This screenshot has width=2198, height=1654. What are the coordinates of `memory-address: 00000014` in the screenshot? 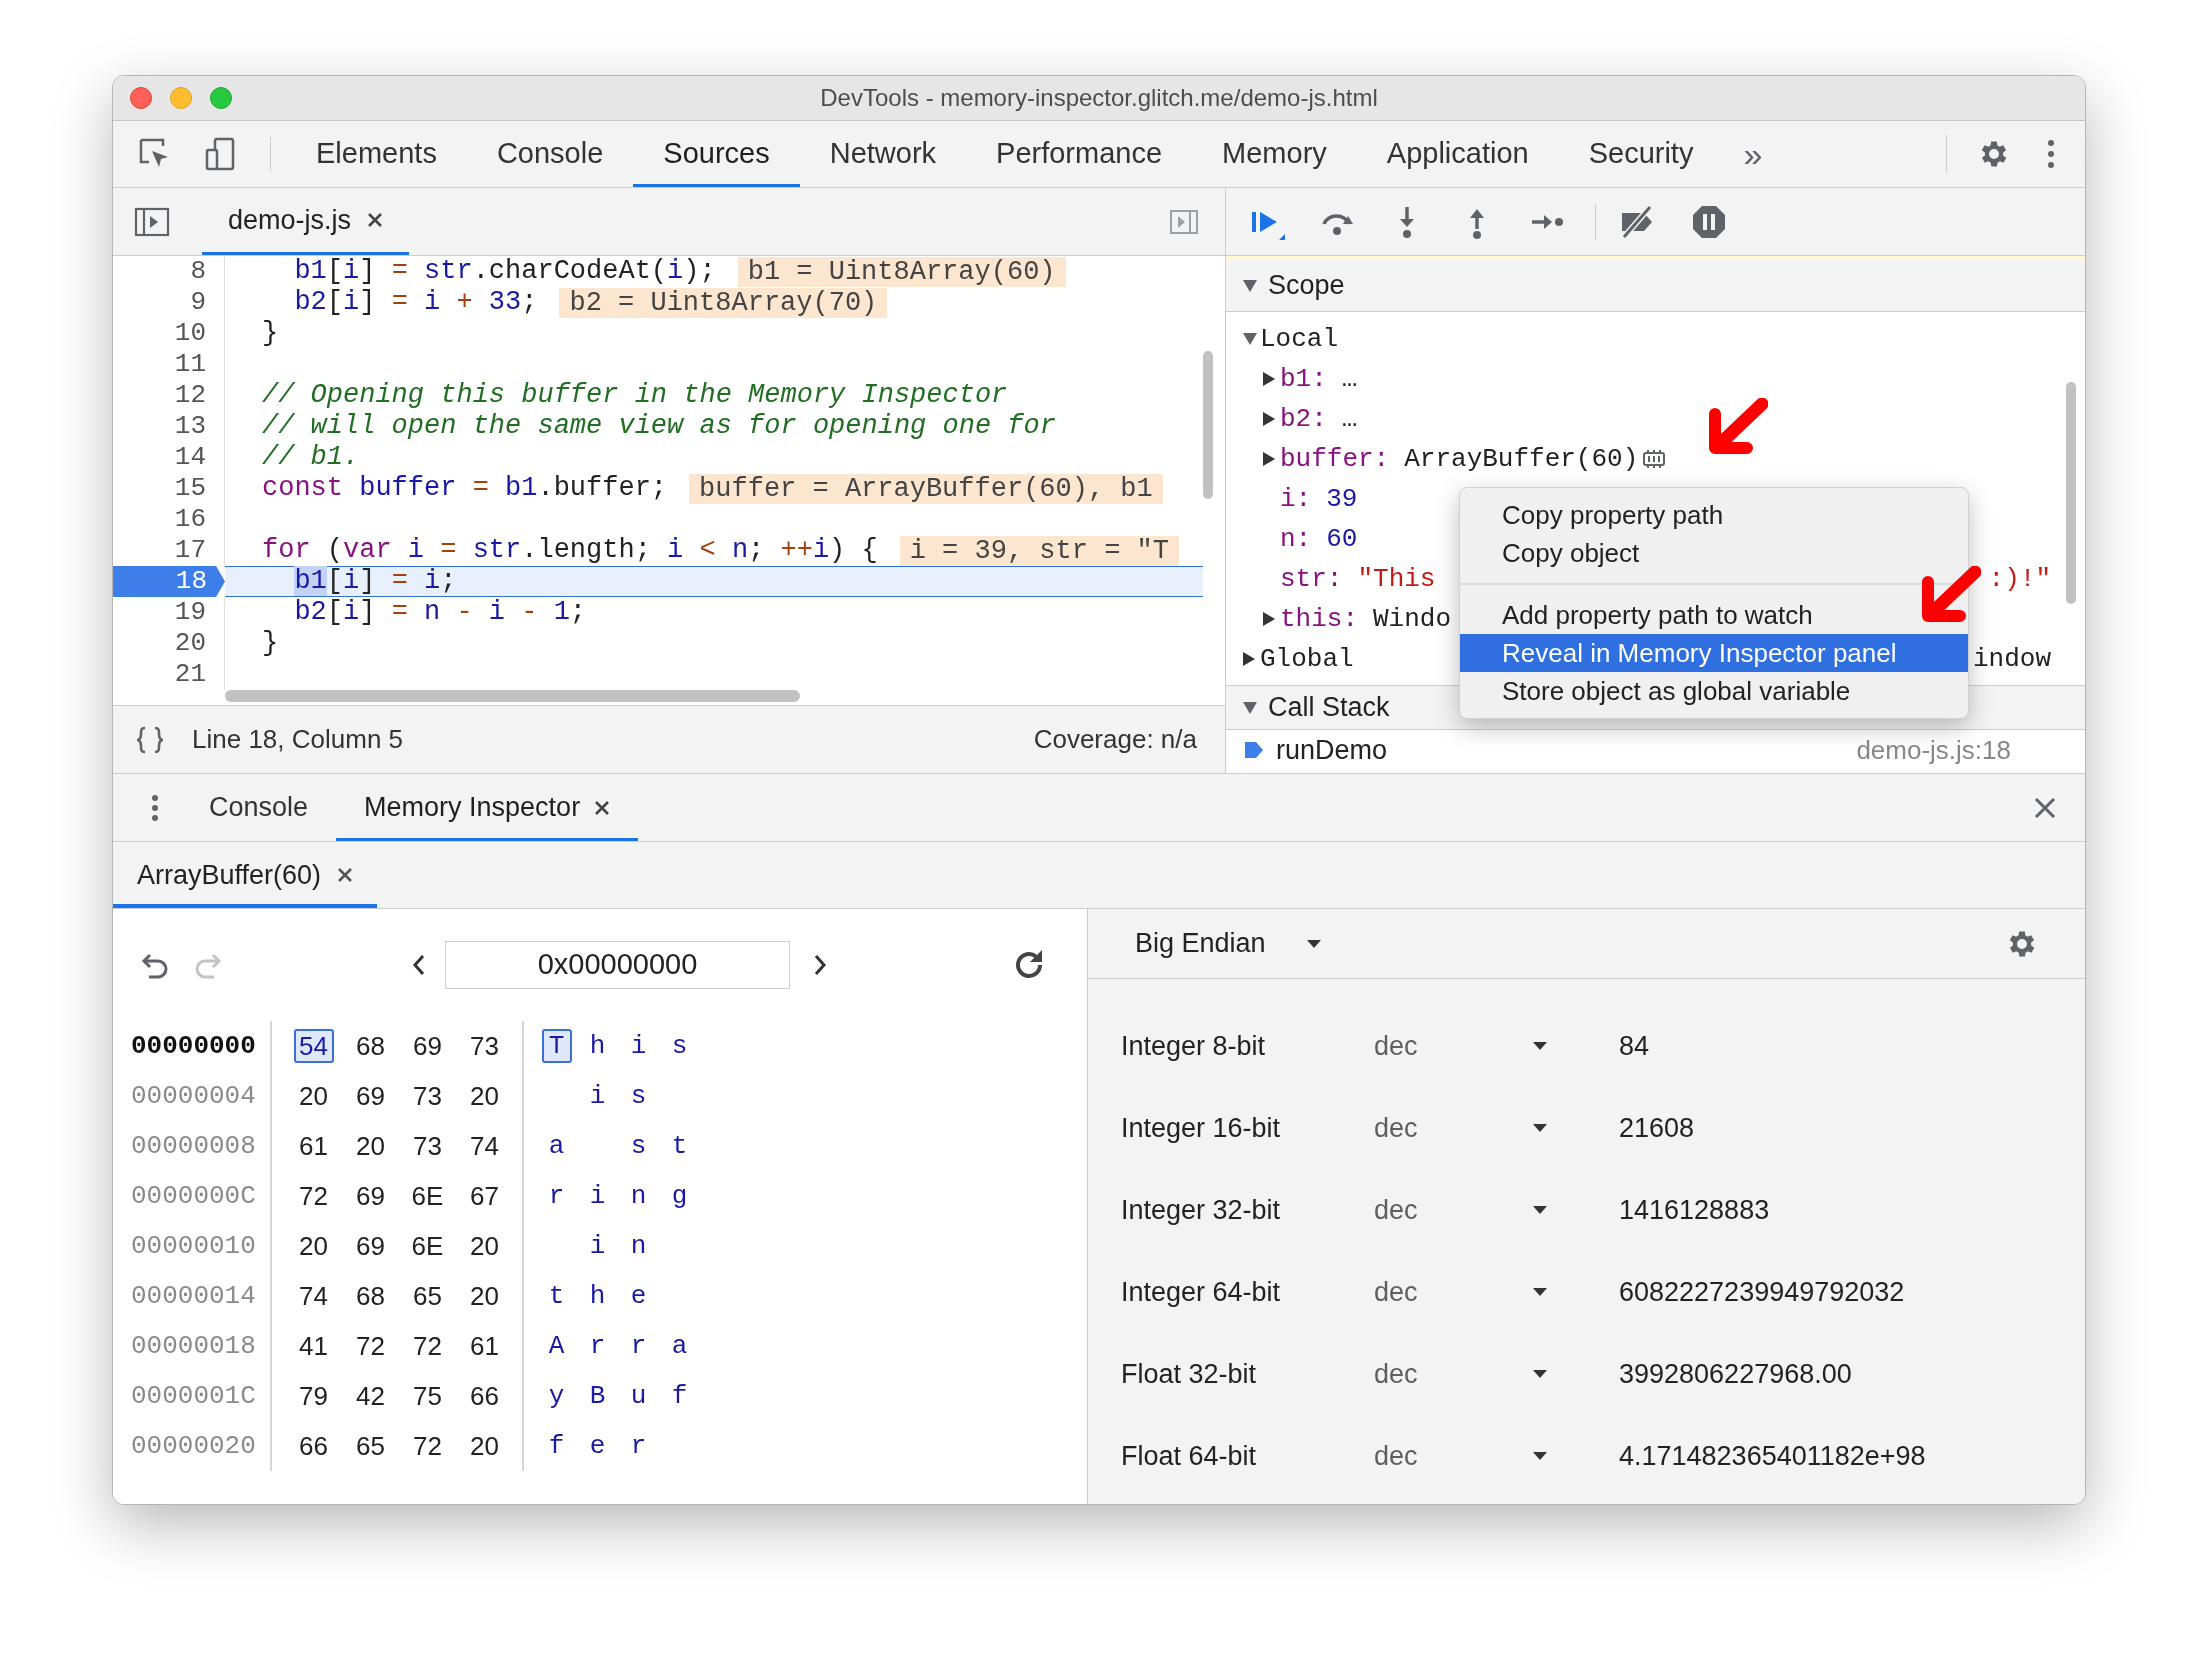 It's located at (193, 1296).